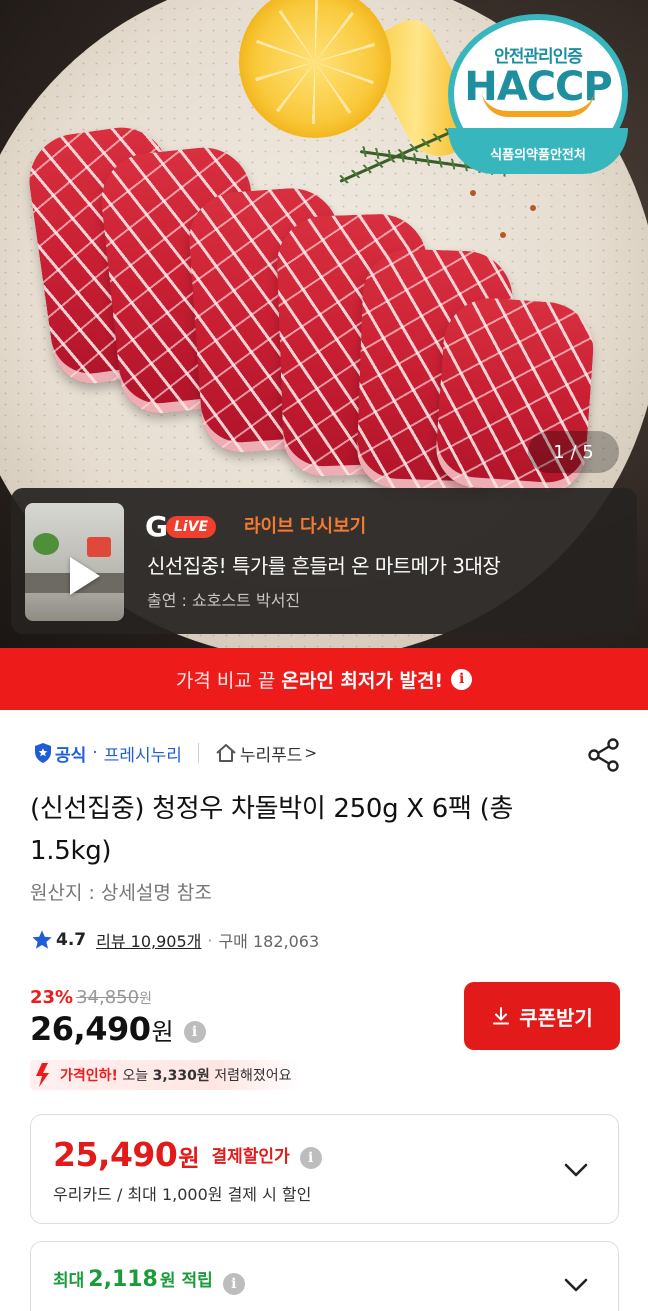  What do you see at coordinates (269, 941) in the screenshot?
I see `purchase-count: 구매 182,063` at bounding box center [269, 941].